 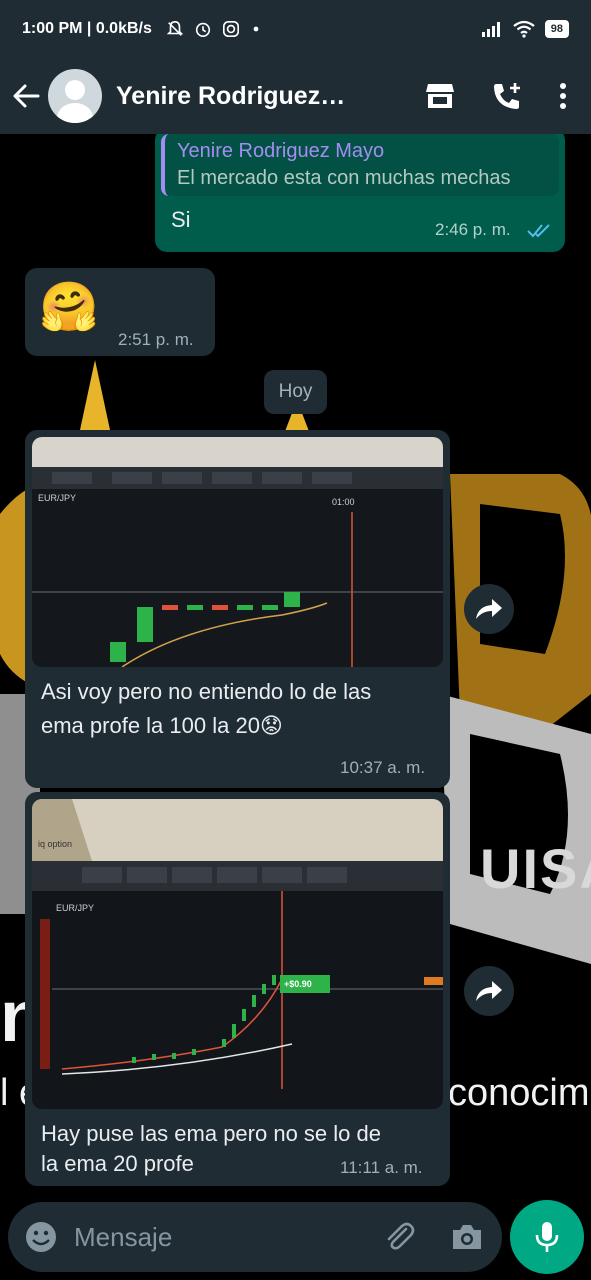 What do you see at coordinates (156, 339) in the screenshot?
I see `message-time: 2:51 p. m.` at bounding box center [156, 339].